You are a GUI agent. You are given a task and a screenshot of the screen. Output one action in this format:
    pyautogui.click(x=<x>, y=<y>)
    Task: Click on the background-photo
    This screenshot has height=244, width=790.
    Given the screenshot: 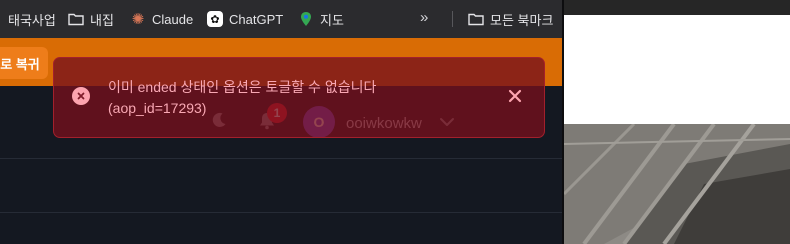 What is the action you would take?
    pyautogui.click(x=677, y=184)
    